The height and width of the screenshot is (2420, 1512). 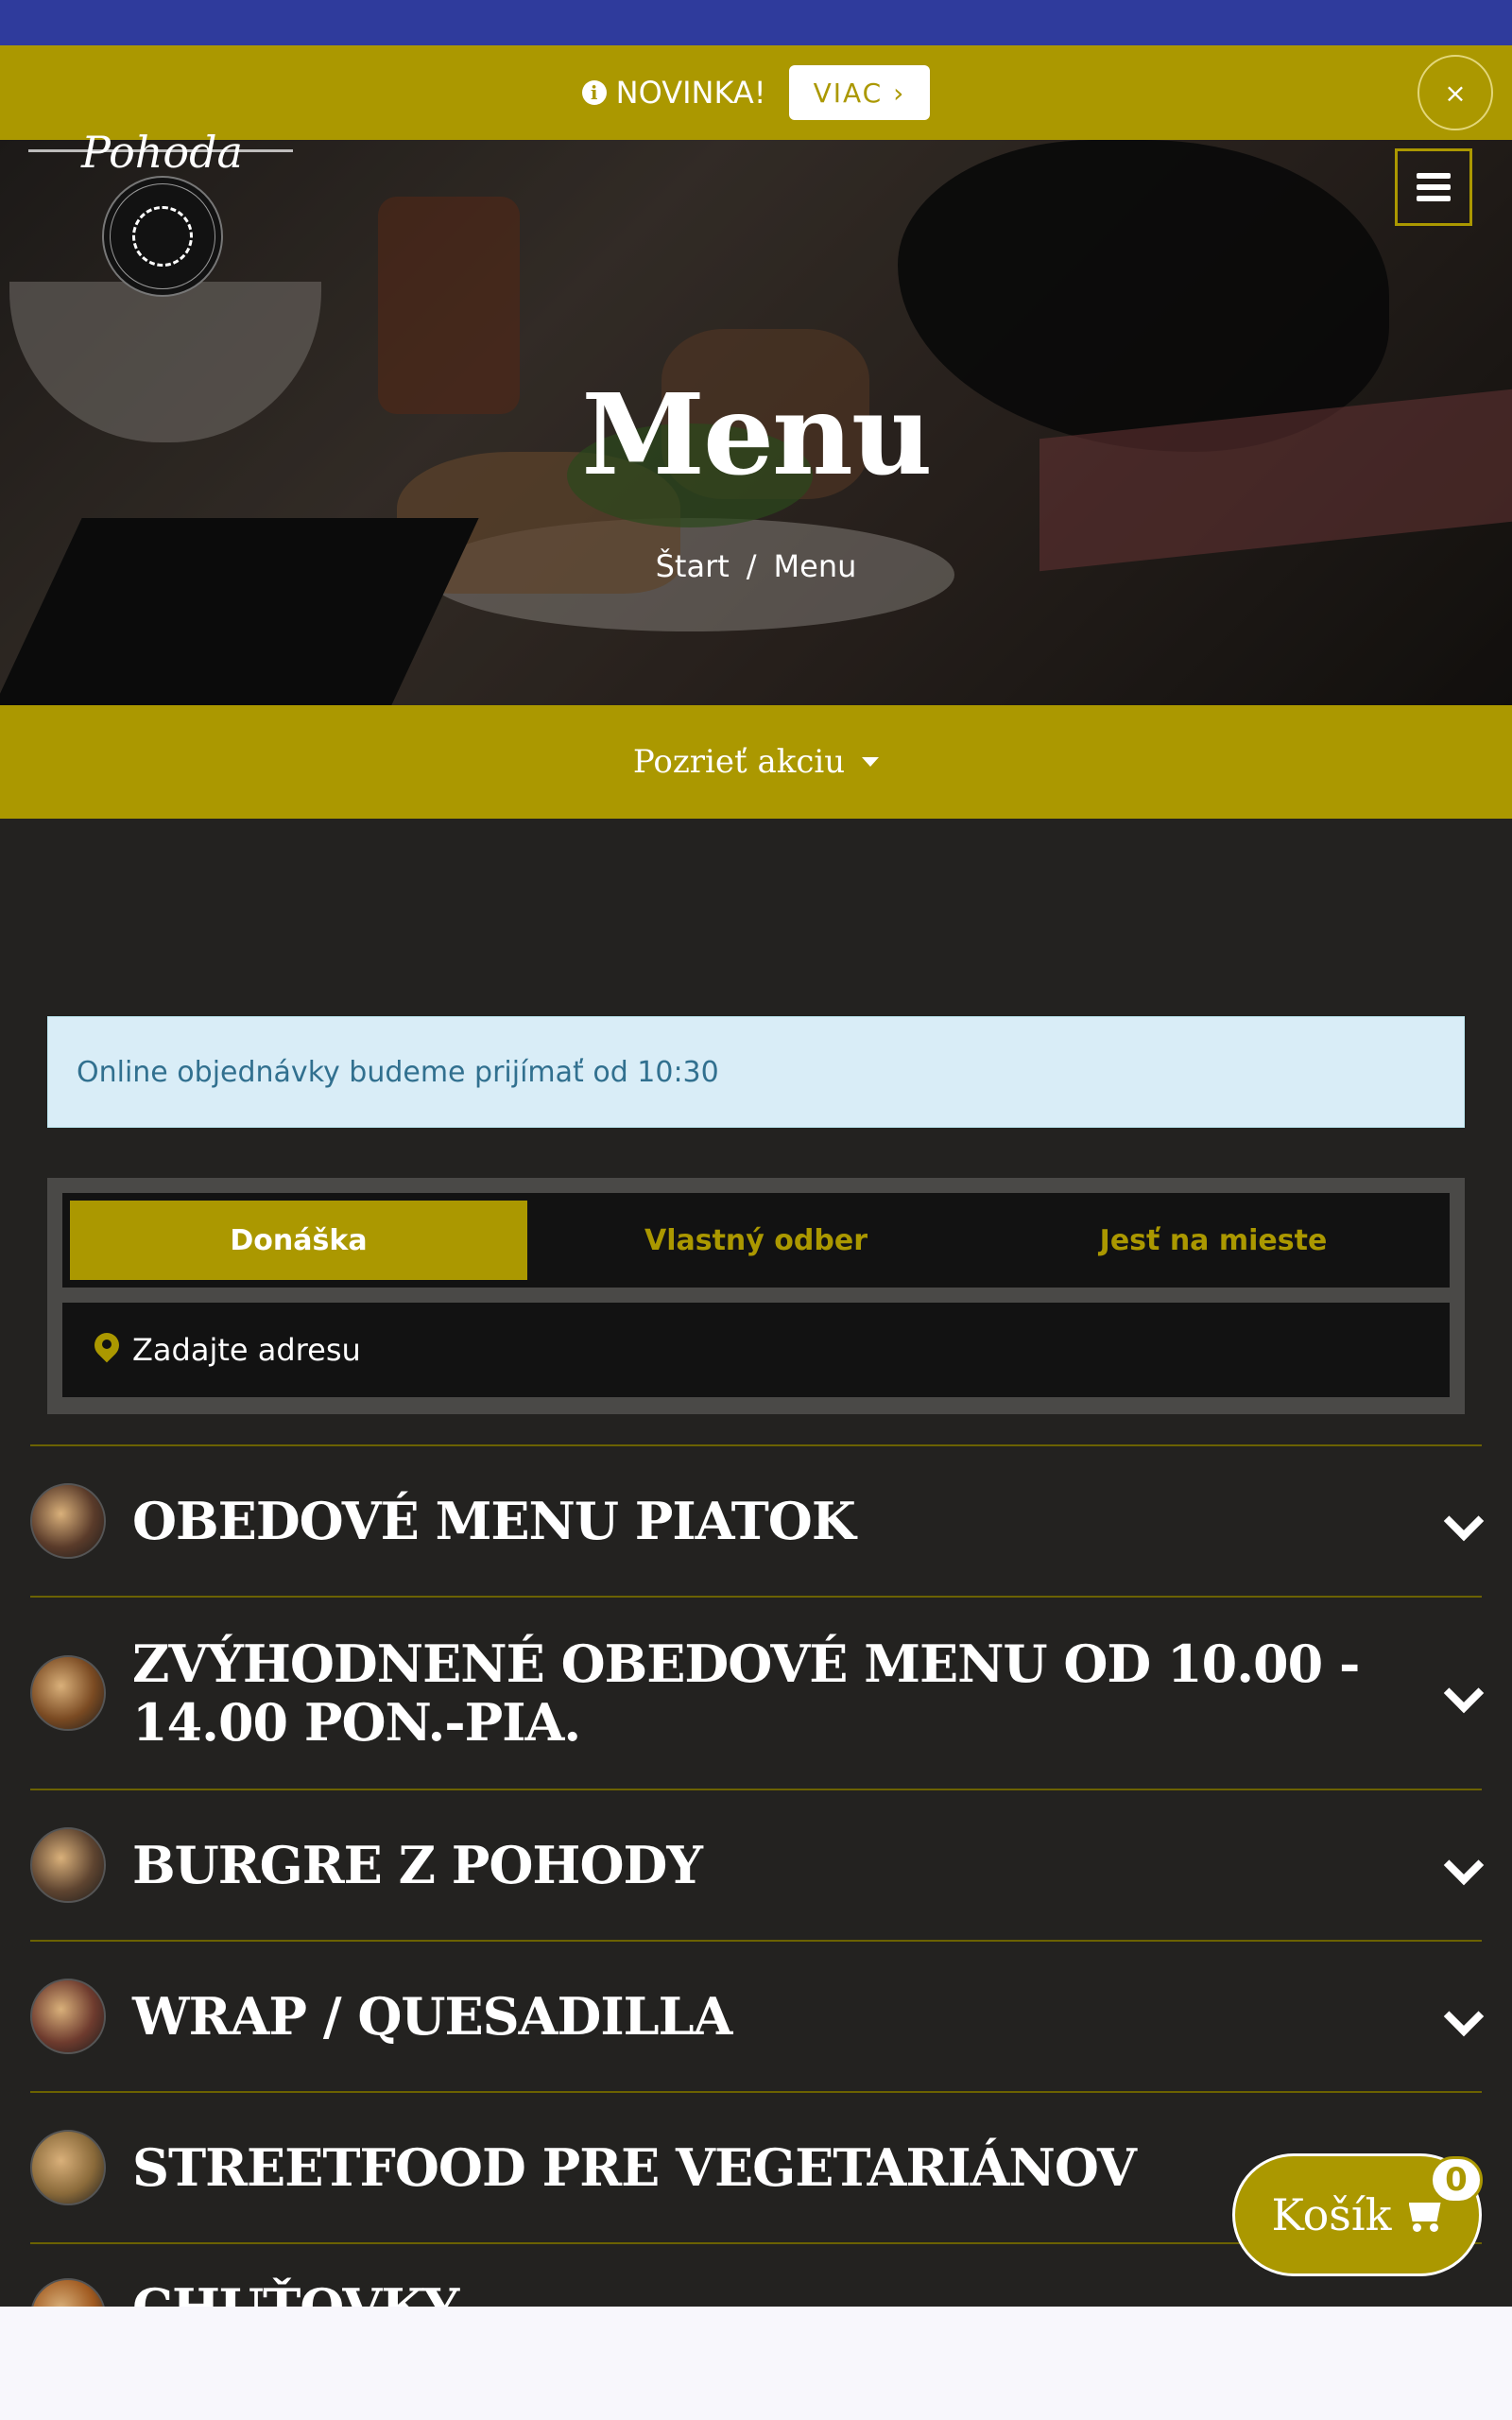 What do you see at coordinates (1433, 187) in the screenshot?
I see `menu-toggle-button` at bounding box center [1433, 187].